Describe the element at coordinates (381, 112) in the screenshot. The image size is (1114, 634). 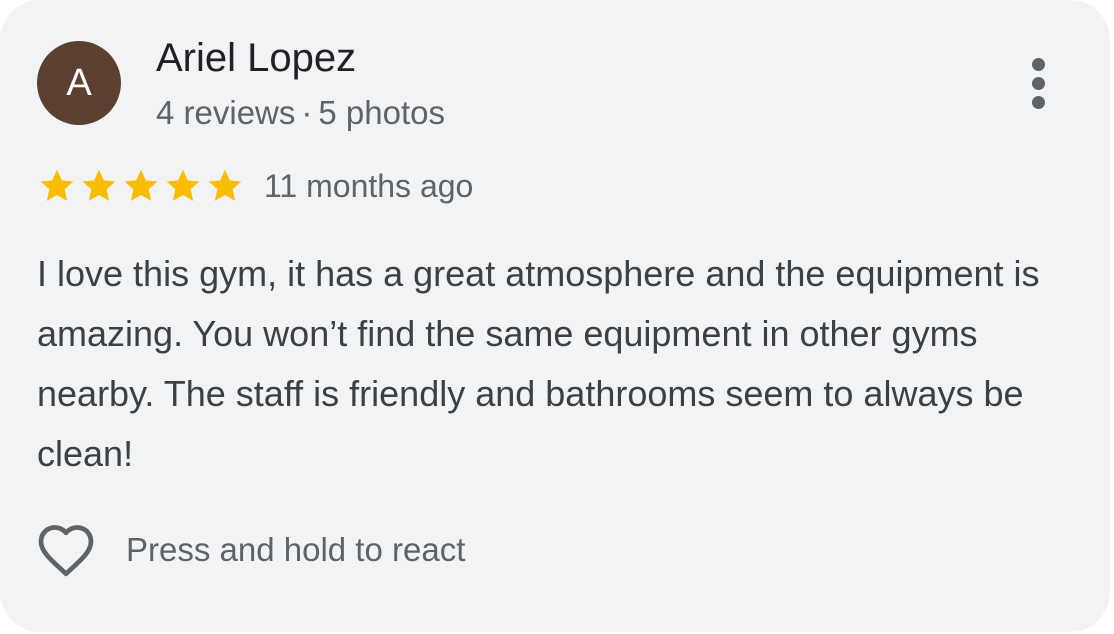
I see `photos-count: 5 photos` at that location.